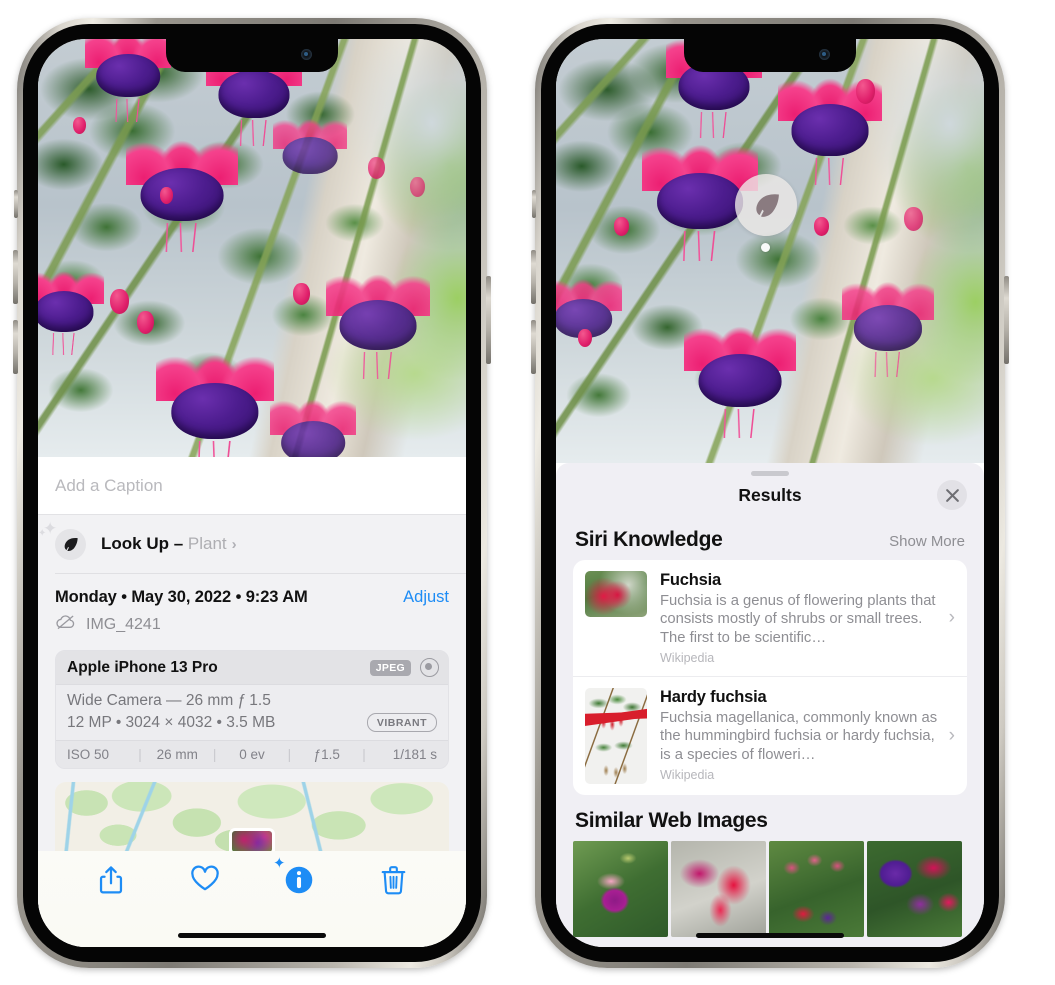  Describe the element at coordinates (229, 624) in the screenshot. I see `file-row: IMG_4241` at that location.